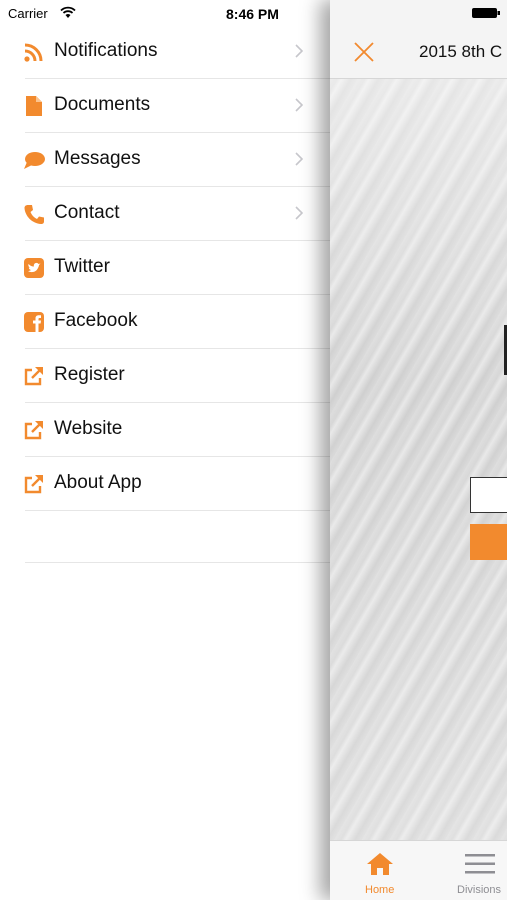  Describe the element at coordinates (165, 52) in the screenshot. I see `menu-item-notifications: Notifications` at that location.